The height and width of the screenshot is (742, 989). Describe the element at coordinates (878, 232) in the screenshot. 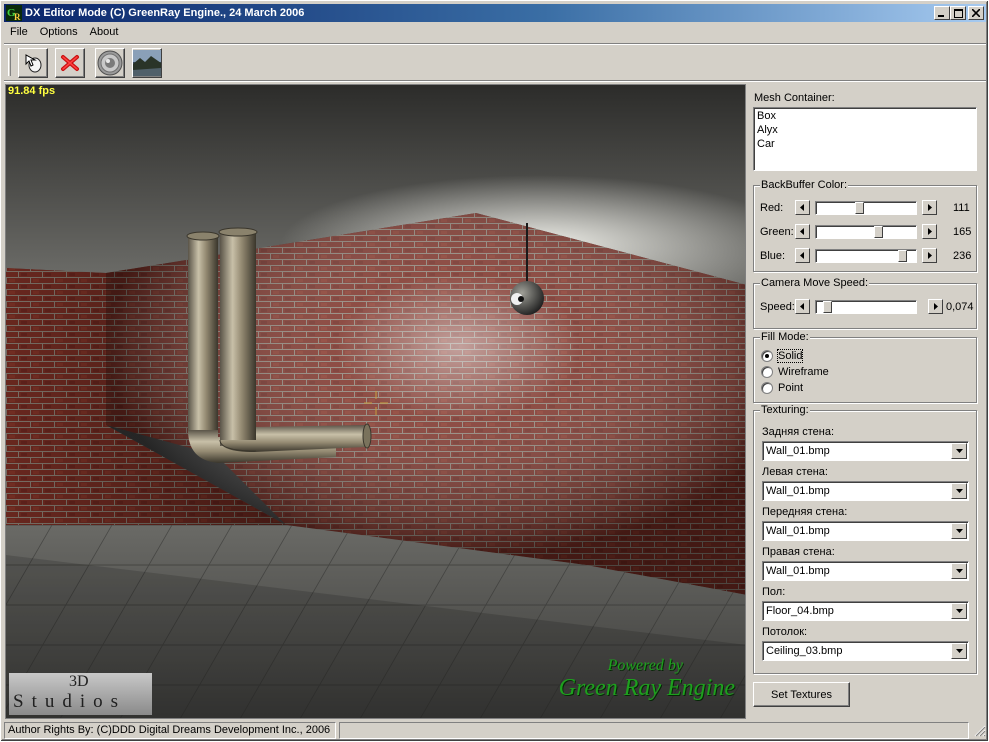

I see `green-slider-thumb` at that location.